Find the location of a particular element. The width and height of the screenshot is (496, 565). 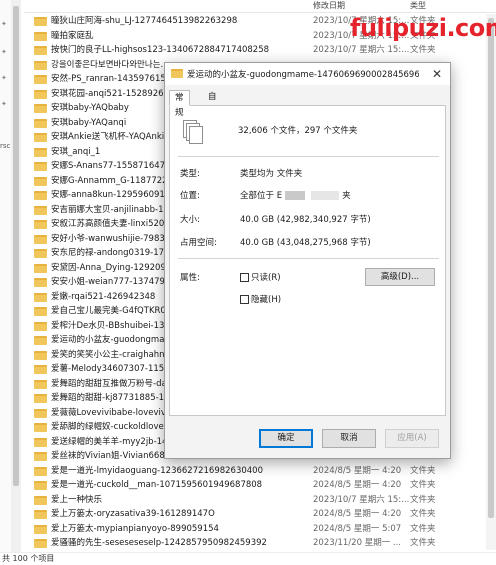

file-list-scrollbar-thumb is located at coordinates (491, 268).